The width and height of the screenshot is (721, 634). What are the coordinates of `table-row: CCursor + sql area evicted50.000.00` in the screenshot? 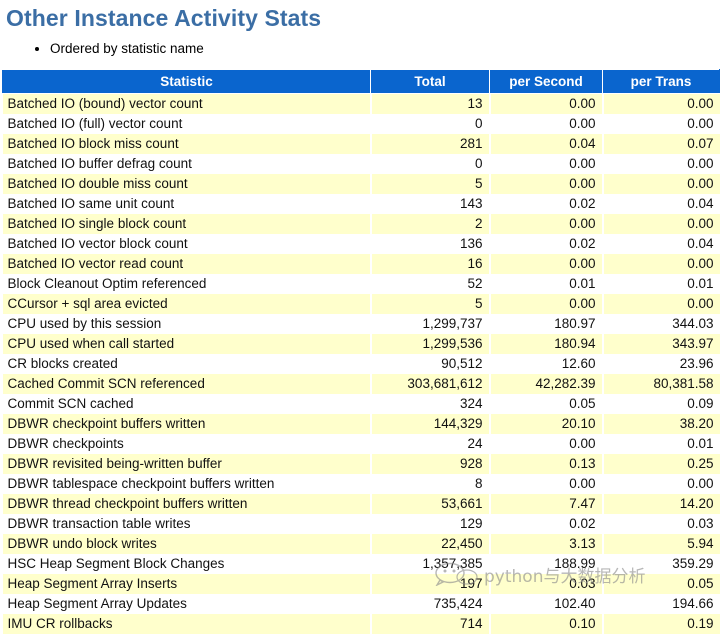 It's located at (361, 304).